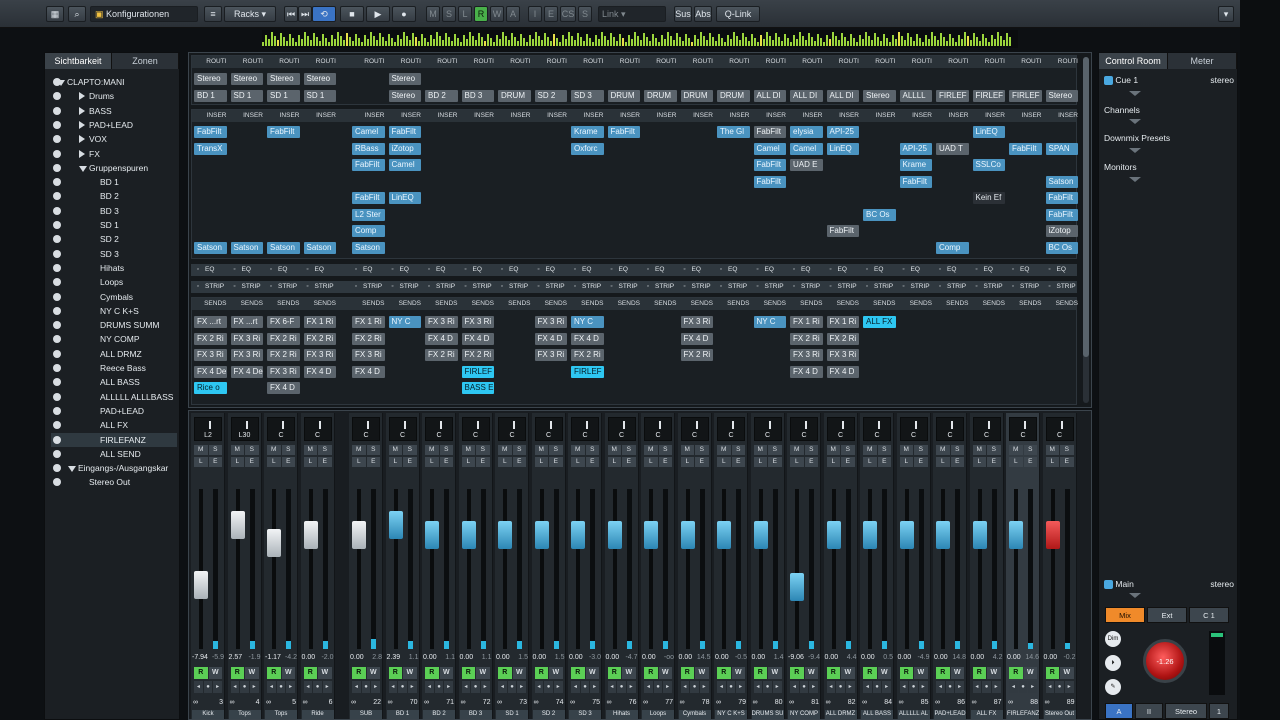 The width and height of the screenshot is (1280, 720). I want to click on menu-icon: ≡, so click(213, 14).